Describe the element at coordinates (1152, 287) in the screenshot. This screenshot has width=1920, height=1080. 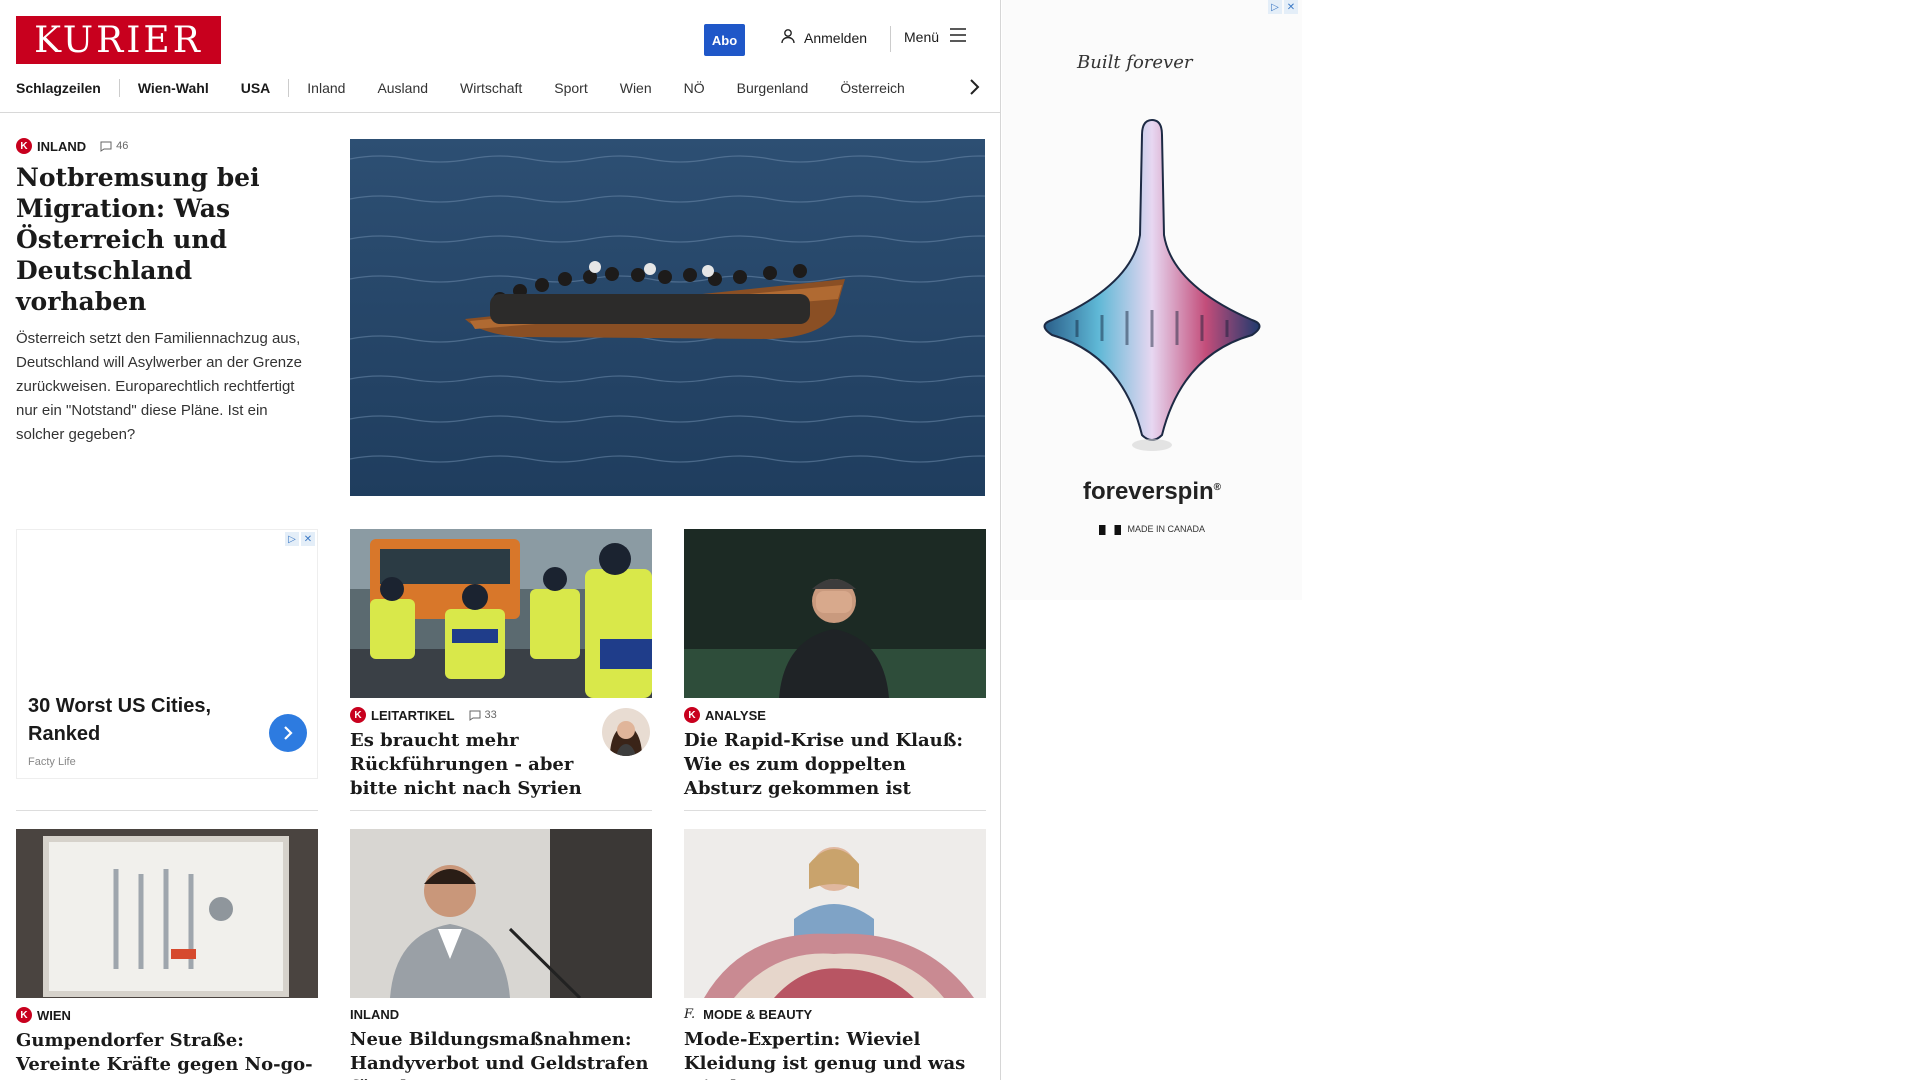
I see `spinning-top-image` at that location.